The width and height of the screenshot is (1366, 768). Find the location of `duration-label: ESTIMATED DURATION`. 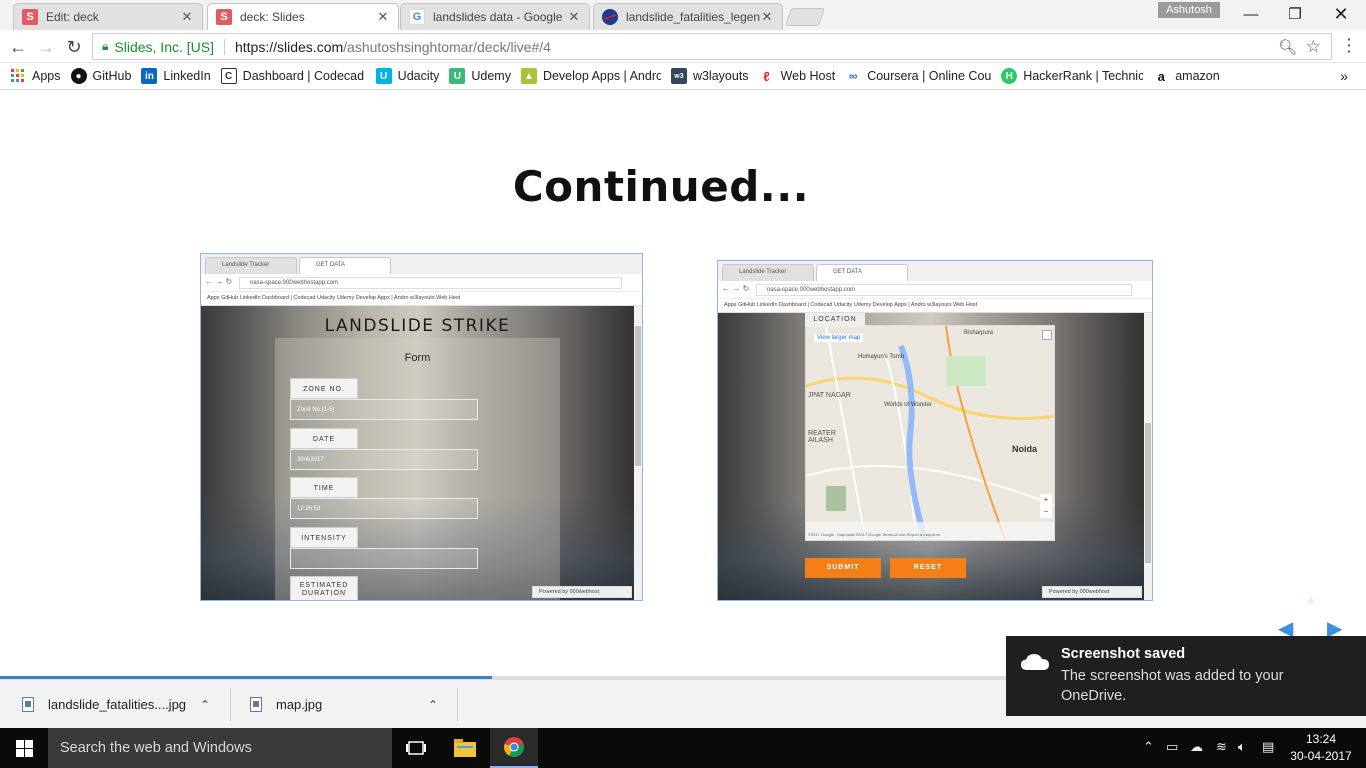

duration-label: ESTIMATED DURATION is located at coordinates (324, 588).